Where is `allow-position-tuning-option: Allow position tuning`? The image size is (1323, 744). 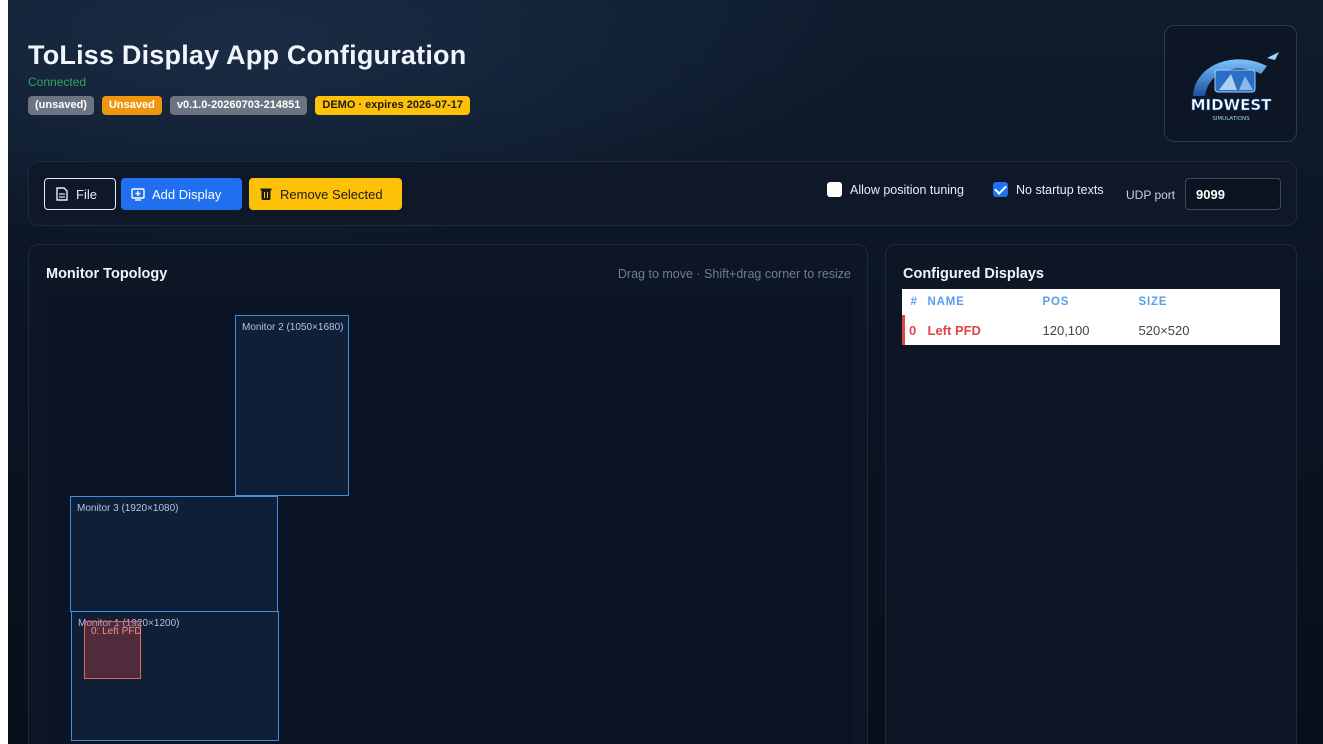
allow-position-tuning-option: Allow position tuning is located at coordinates (895, 189).